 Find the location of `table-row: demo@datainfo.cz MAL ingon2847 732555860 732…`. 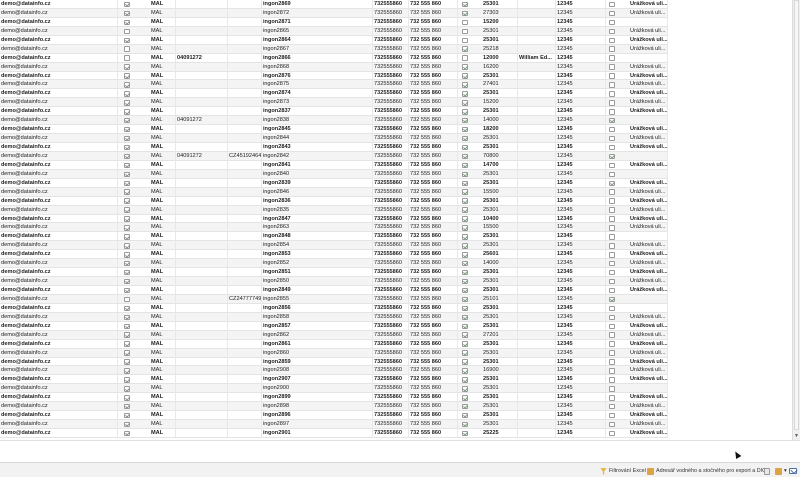

table-row: demo@datainfo.cz MAL ingon2847 732555860 732… is located at coordinates (334, 219).